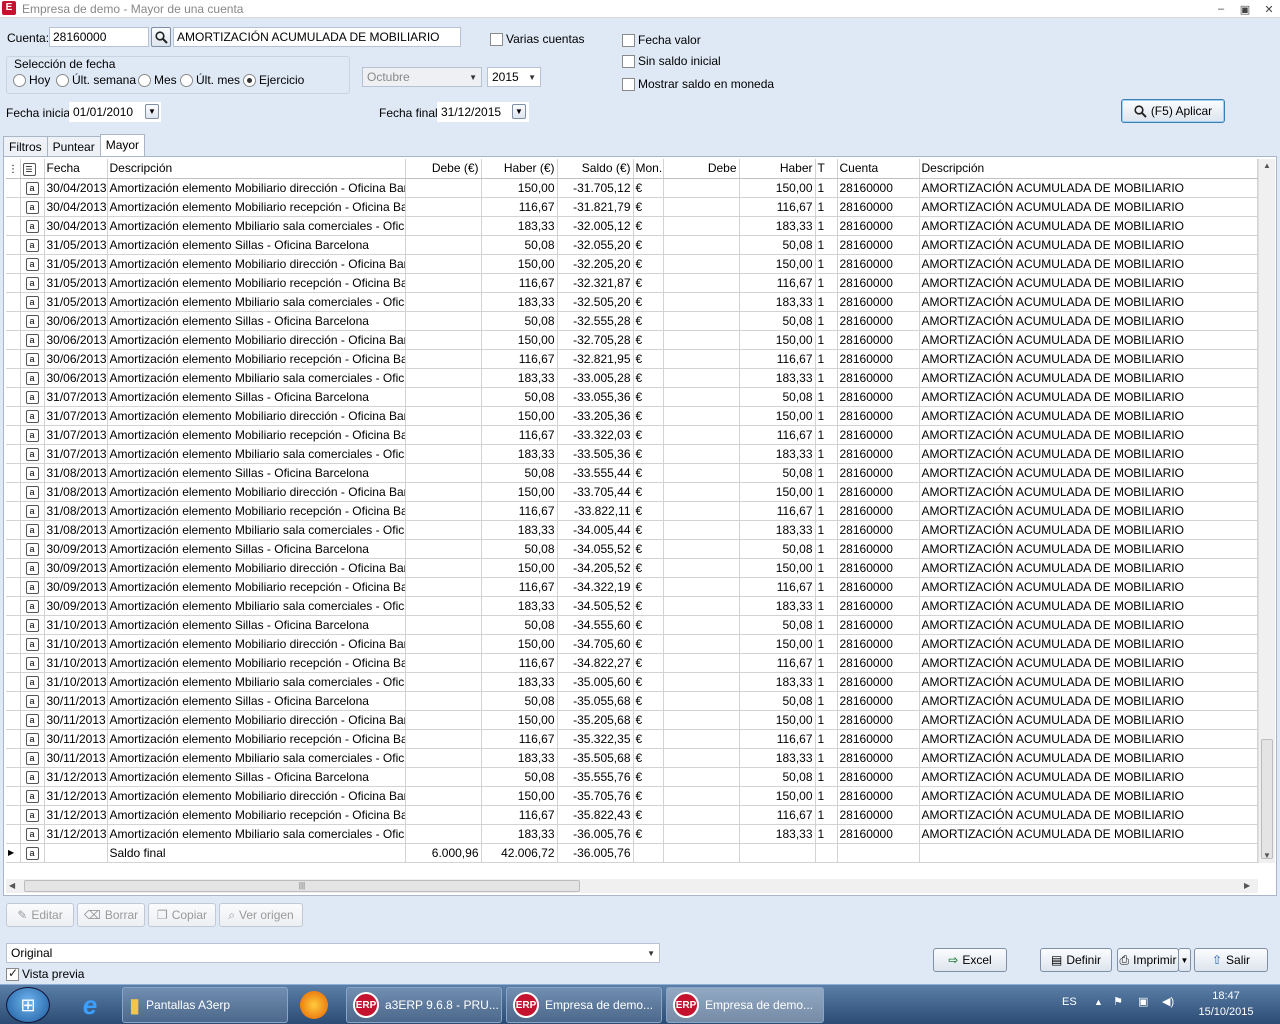 Image resolution: width=1280 pixels, height=1024 pixels. What do you see at coordinates (1221, 9) in the screenshot?
I see `minimize-icon: –` at bounding box center [1221, 9].